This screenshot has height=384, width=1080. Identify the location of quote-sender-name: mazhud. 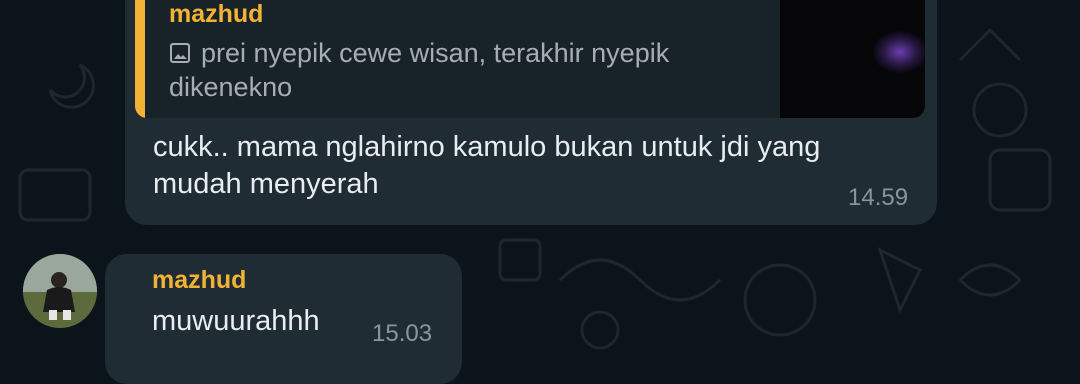
(216, 14).